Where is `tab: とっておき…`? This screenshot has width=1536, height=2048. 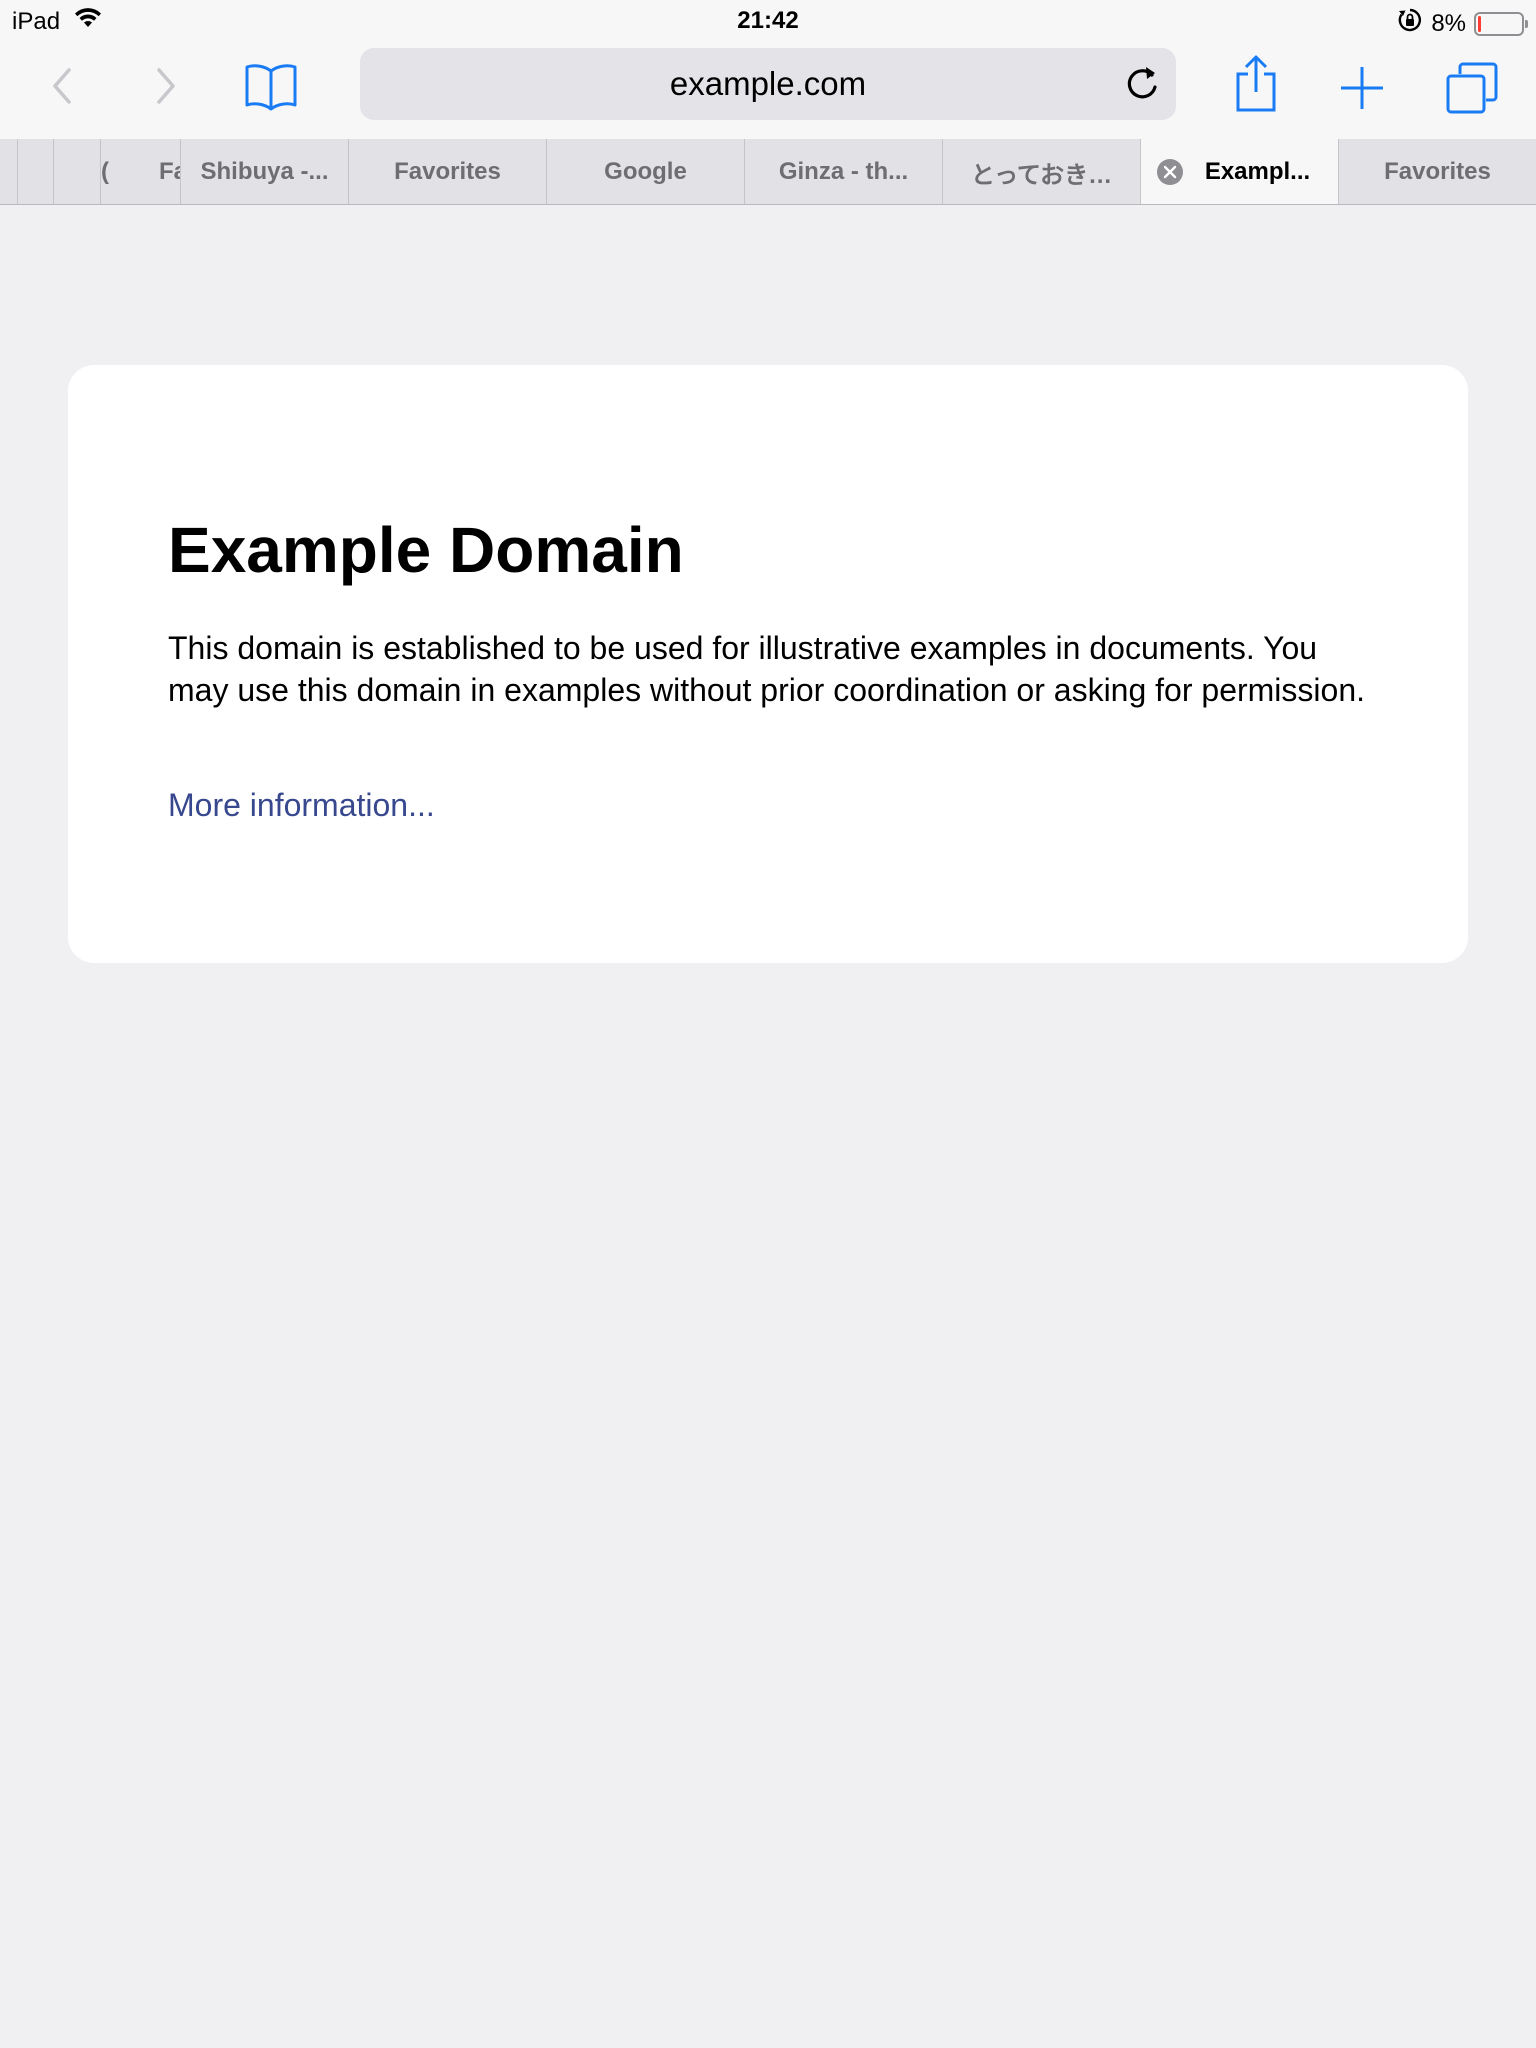
tab: とっておき… is located at coordinates (1041, 171).